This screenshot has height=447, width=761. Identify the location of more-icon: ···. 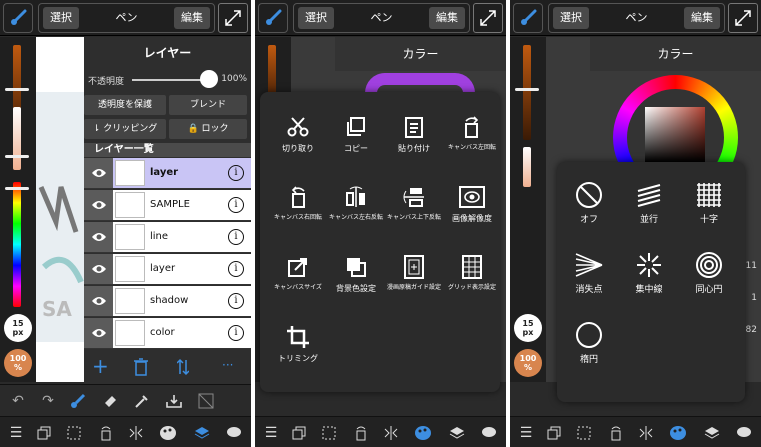
(227, 365).